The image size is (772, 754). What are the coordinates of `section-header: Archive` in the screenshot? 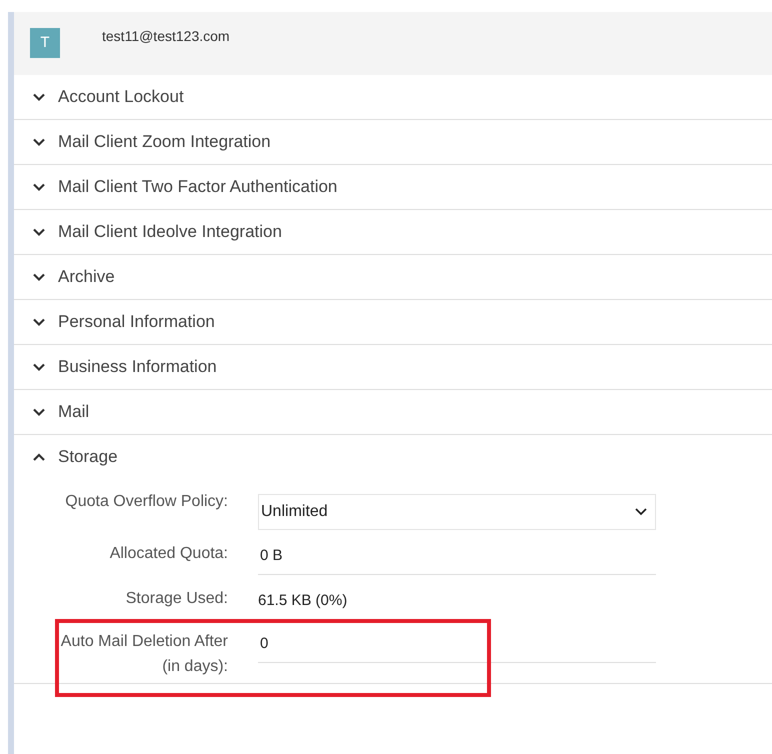 It's located at (393, 277).